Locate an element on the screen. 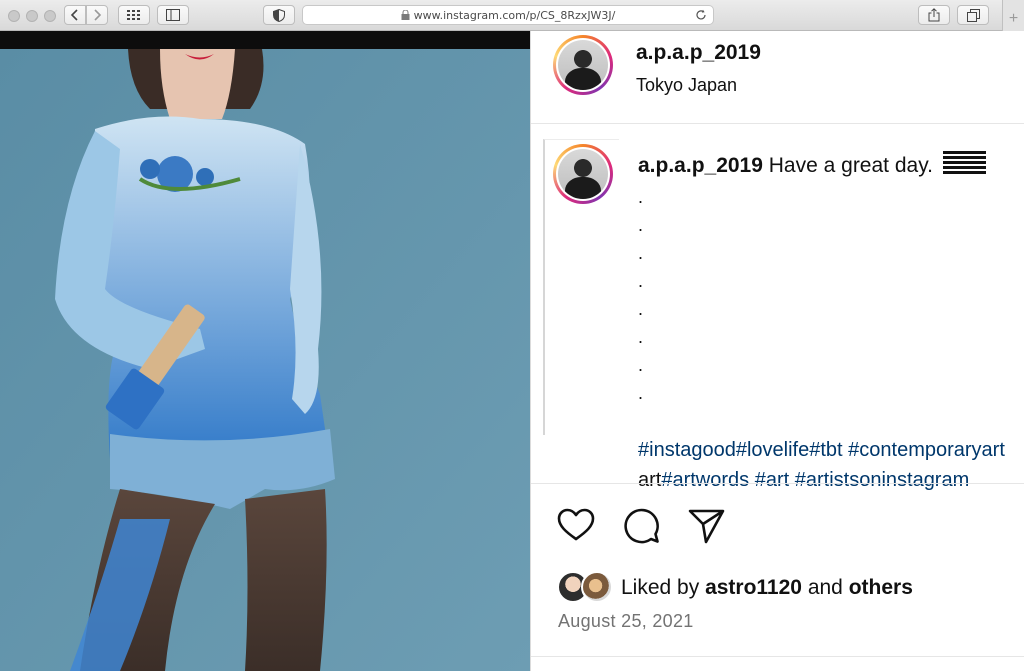 Image resolution: width=1024 pixels, height=671 pixels. back-icon is located at coordinates (74, 15).